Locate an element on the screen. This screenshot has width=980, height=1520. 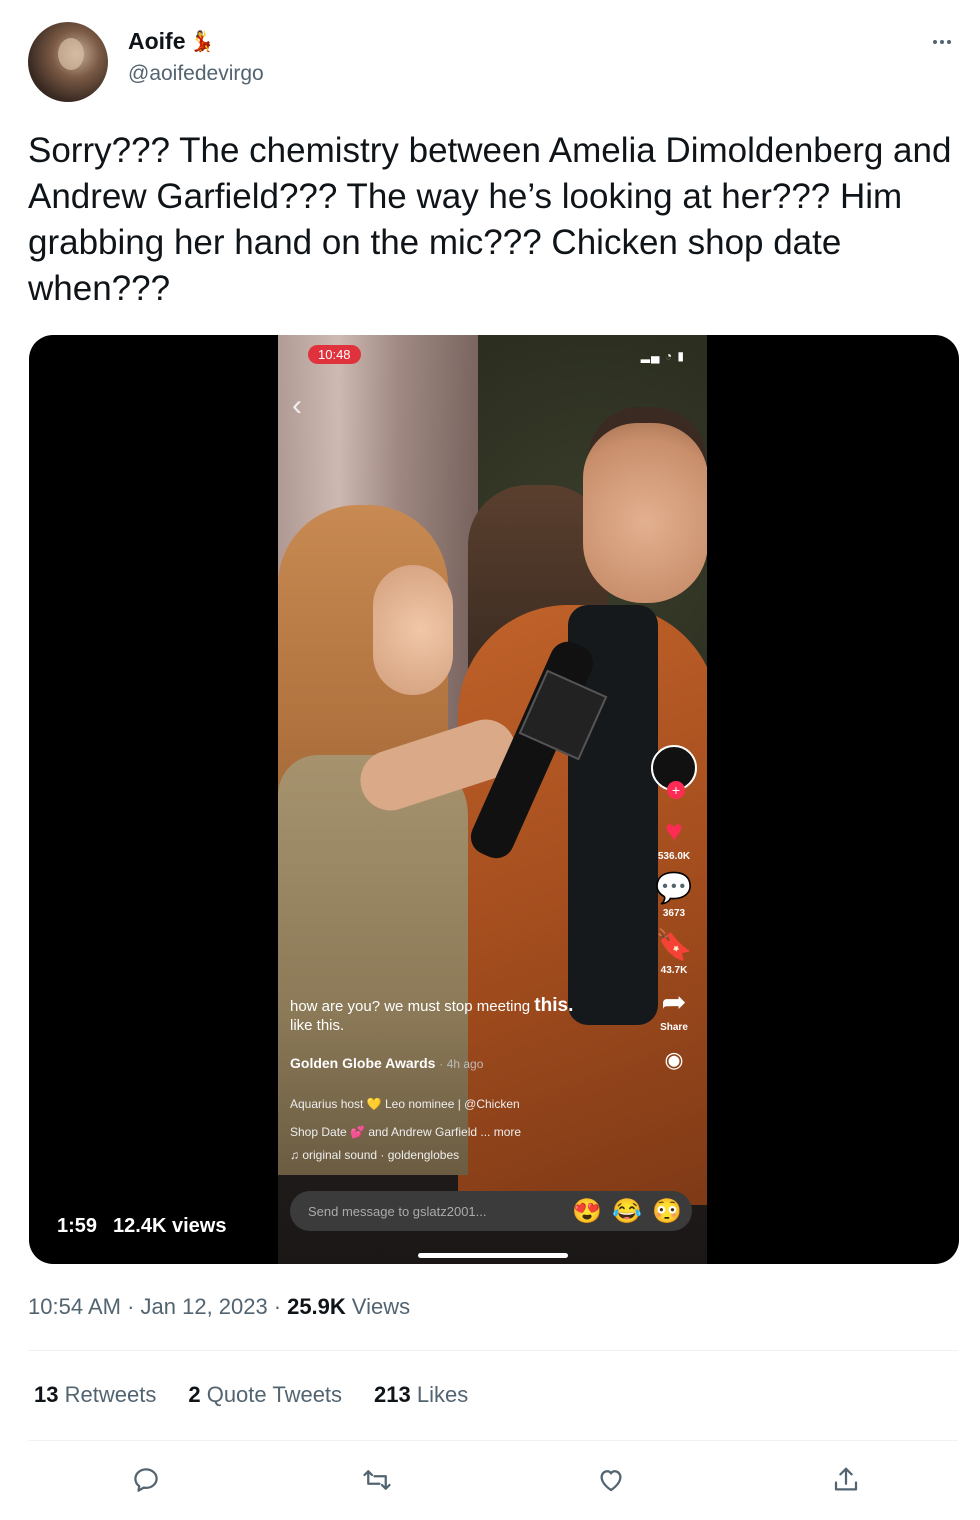
heart-icon: ♥ is located at coordinates (674, 831).